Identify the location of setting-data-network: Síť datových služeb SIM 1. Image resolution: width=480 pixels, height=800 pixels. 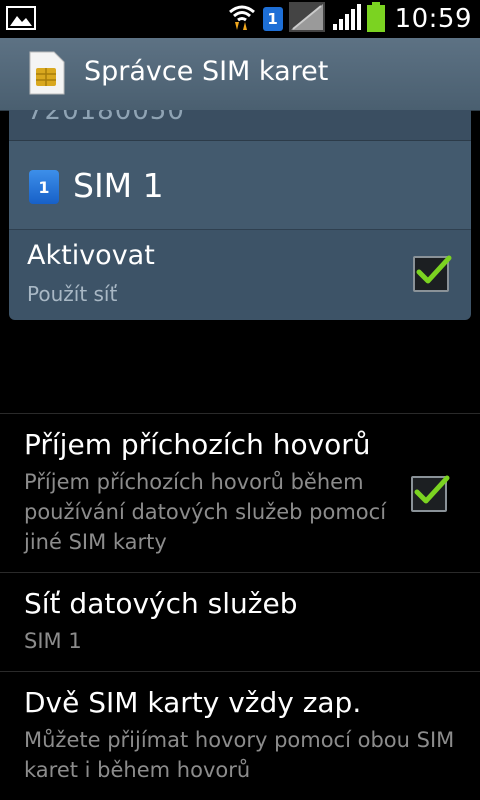
(240, 622).